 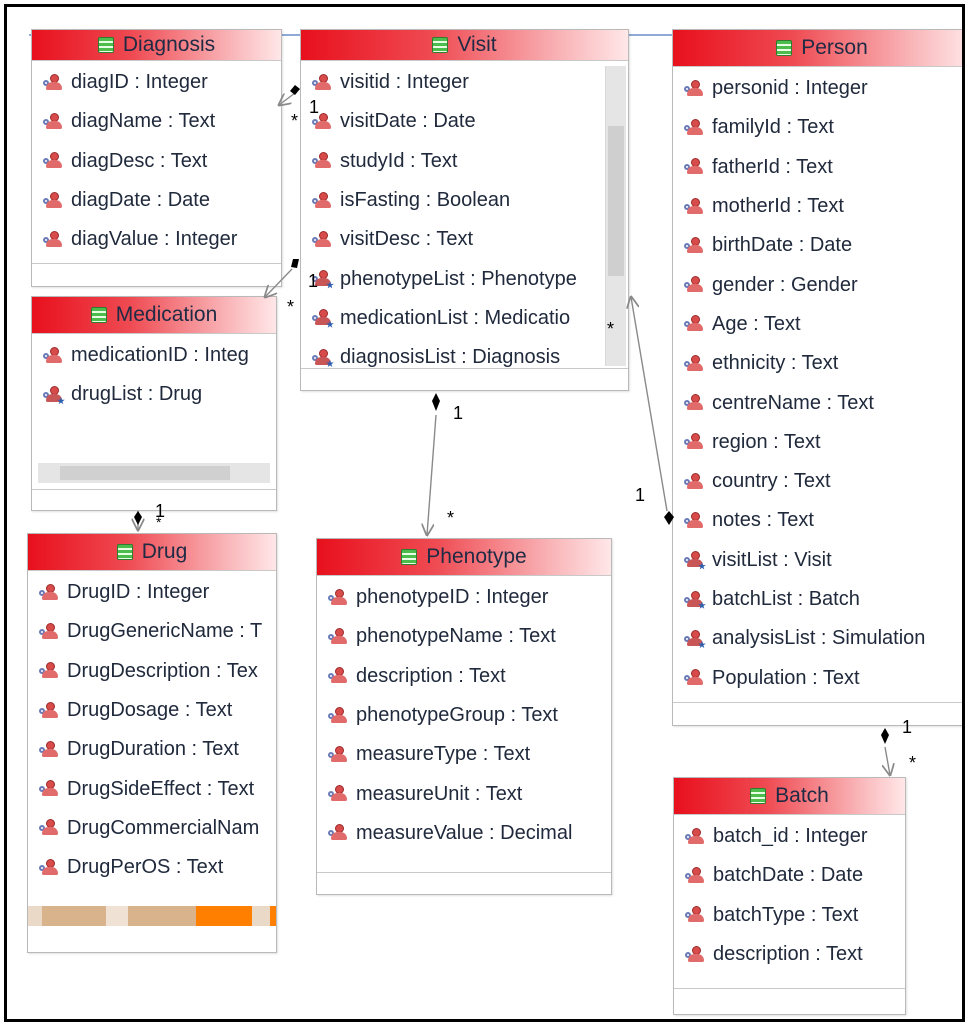 What do you see at coordinates (433, 464) in the screenshot?
I see `association-visit-phenotype` at bounding box center [433, 464].